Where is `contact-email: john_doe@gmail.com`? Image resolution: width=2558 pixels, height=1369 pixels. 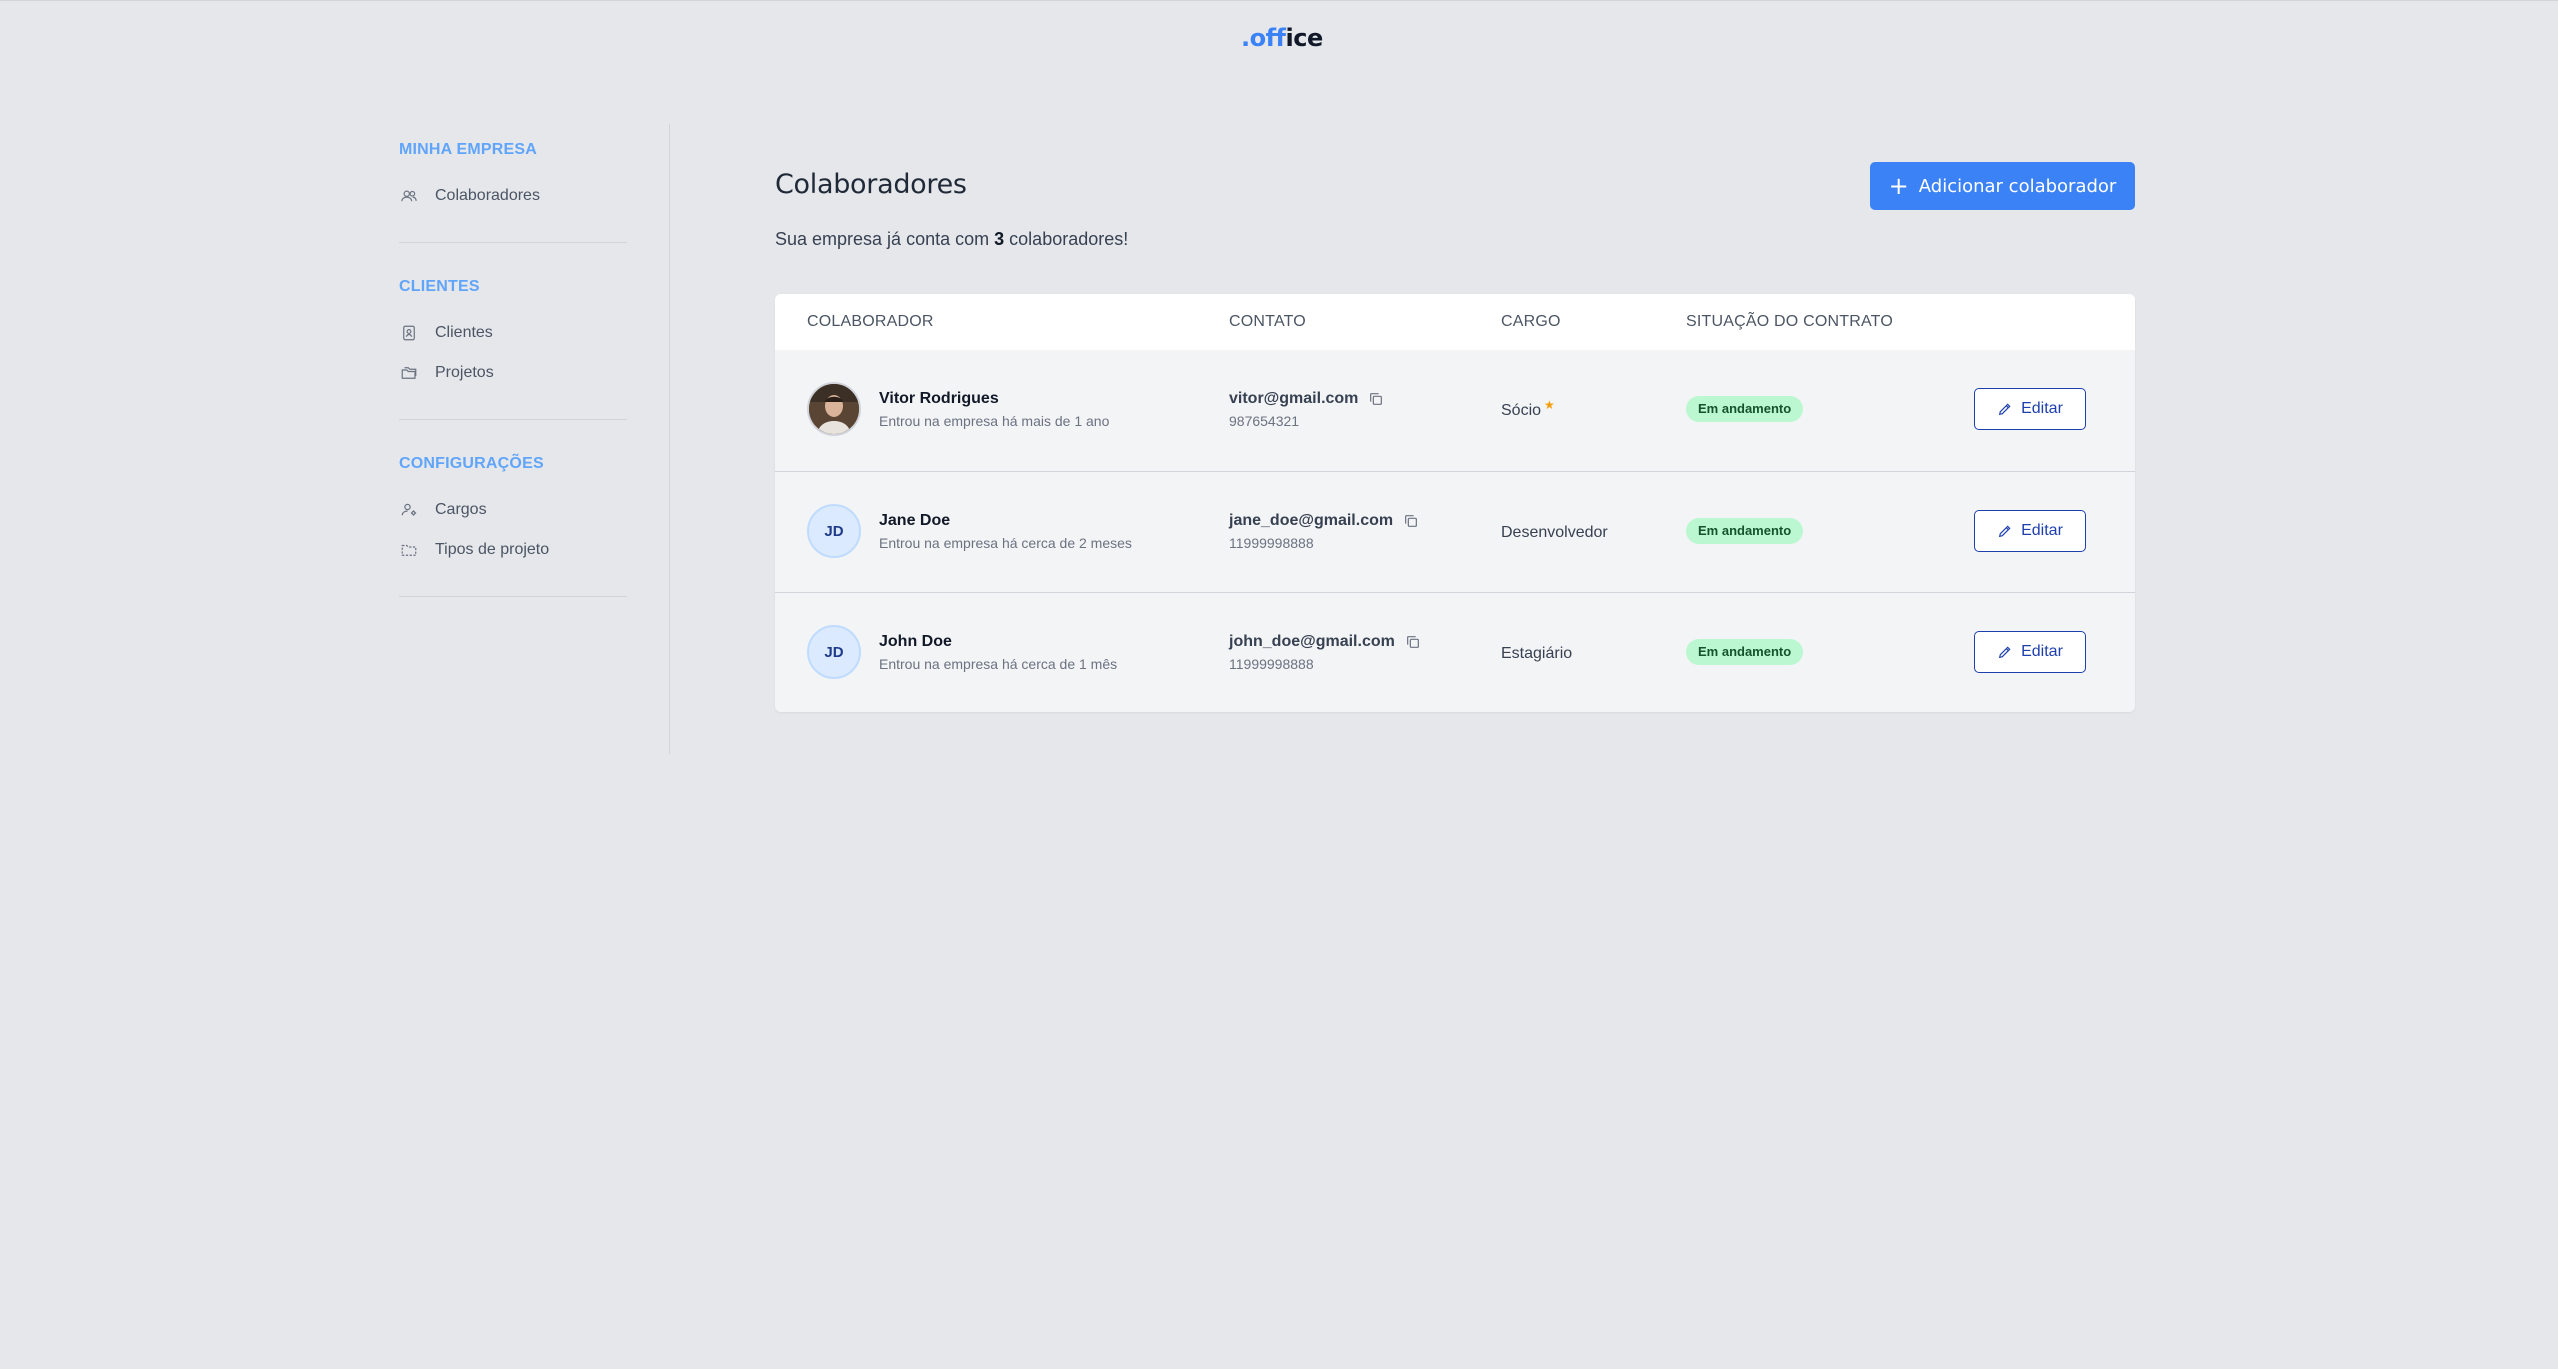 contact-email: john_doe@gmail.com is located at coordinates (1325, 642).